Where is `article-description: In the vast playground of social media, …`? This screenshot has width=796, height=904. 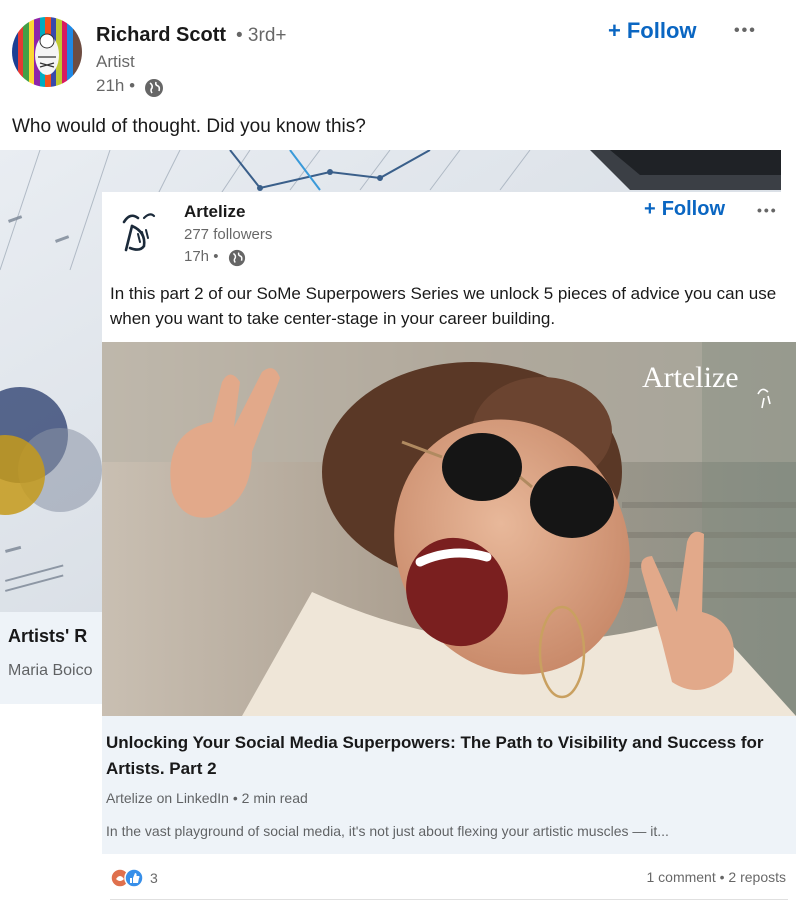 article-description: In the vast playground of social media, … is located at coordinates (387, 831).